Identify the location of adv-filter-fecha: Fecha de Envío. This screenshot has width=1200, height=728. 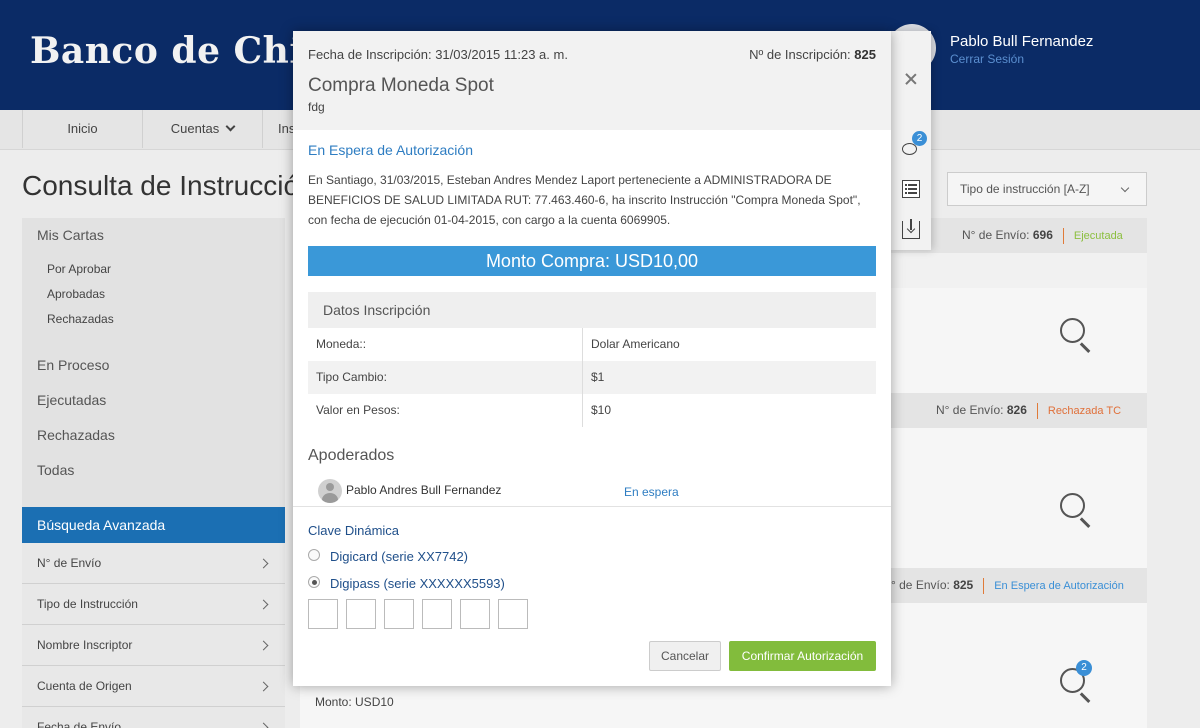
(153, 717).